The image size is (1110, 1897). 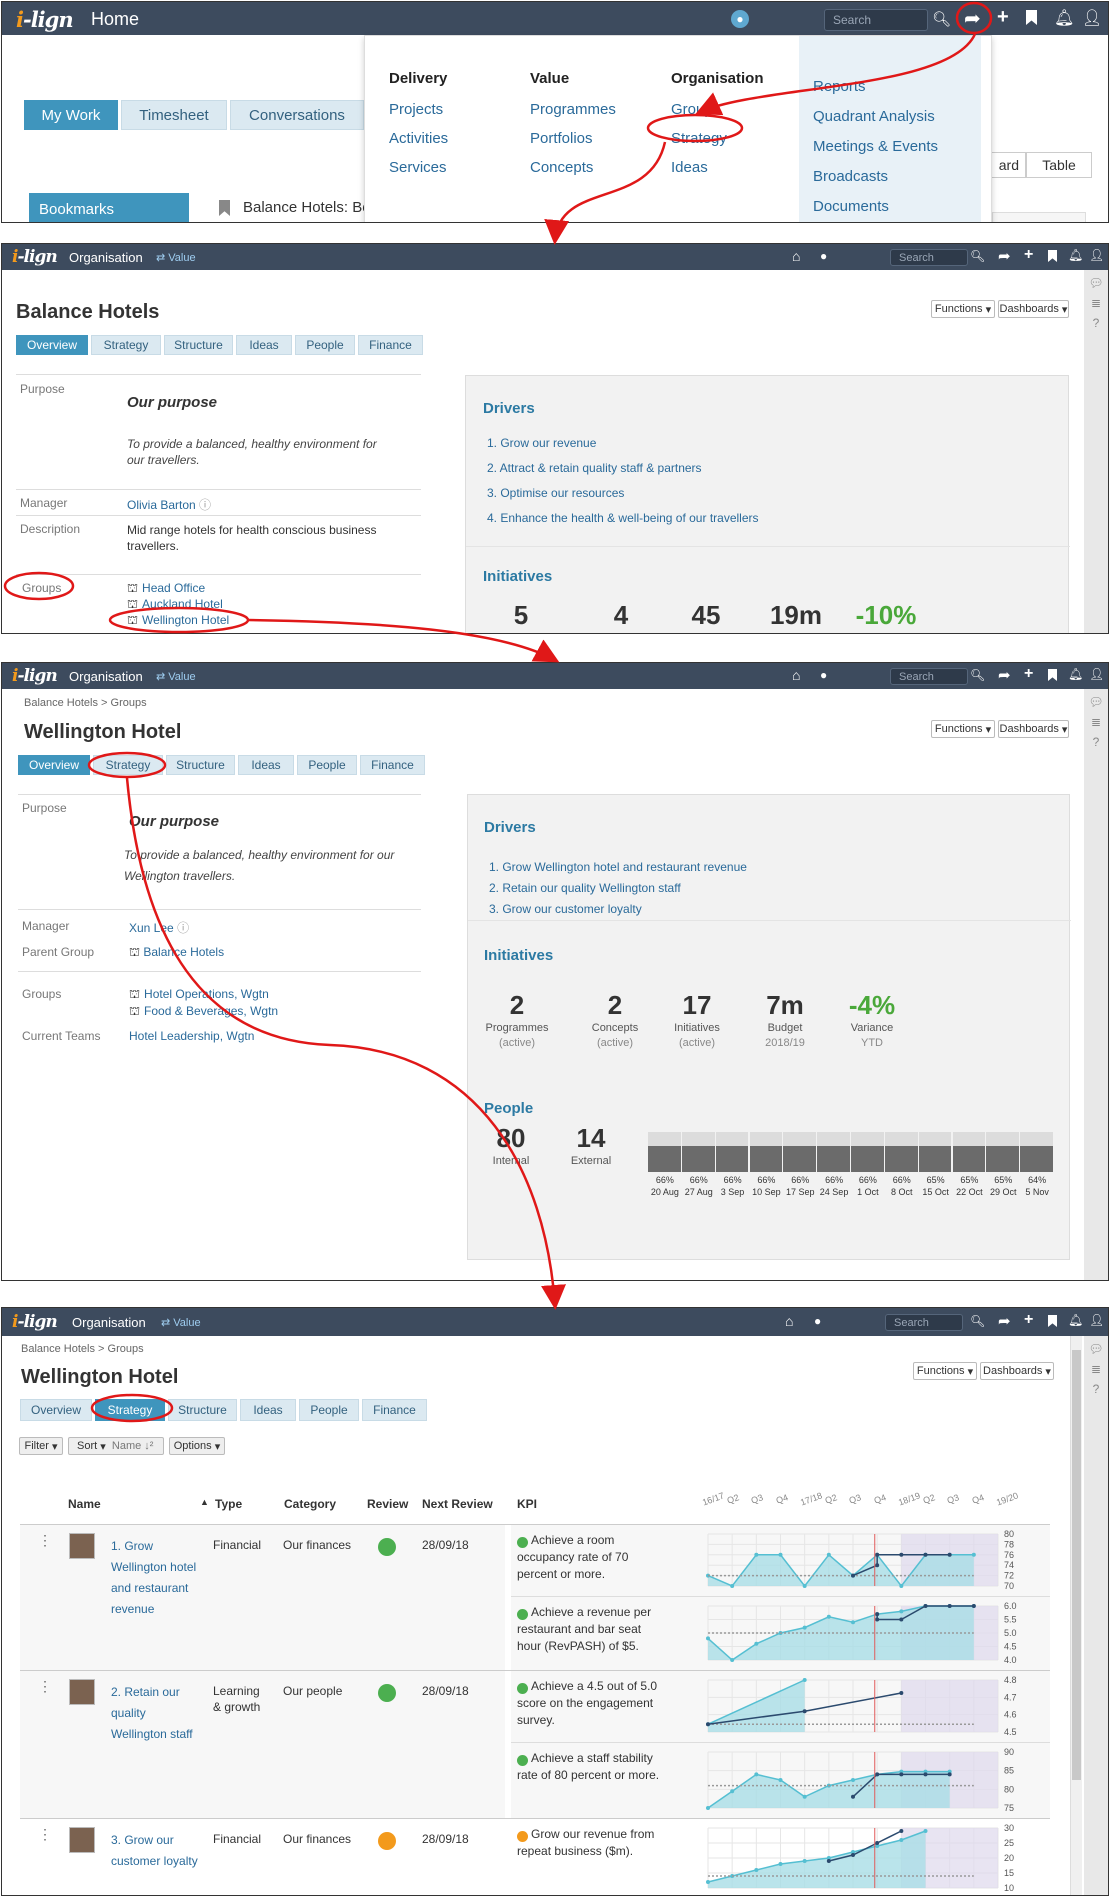 What do you see at coordinates (872, 1780) in the screenshot?
I see `kpi-trend-chart: 90 85 80 75` at bounding box center [872, 1780].